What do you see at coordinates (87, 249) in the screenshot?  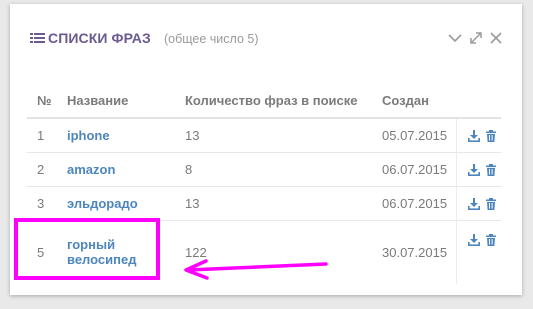 I see `annotation-highlight-box` at bounding box center [87, 249].